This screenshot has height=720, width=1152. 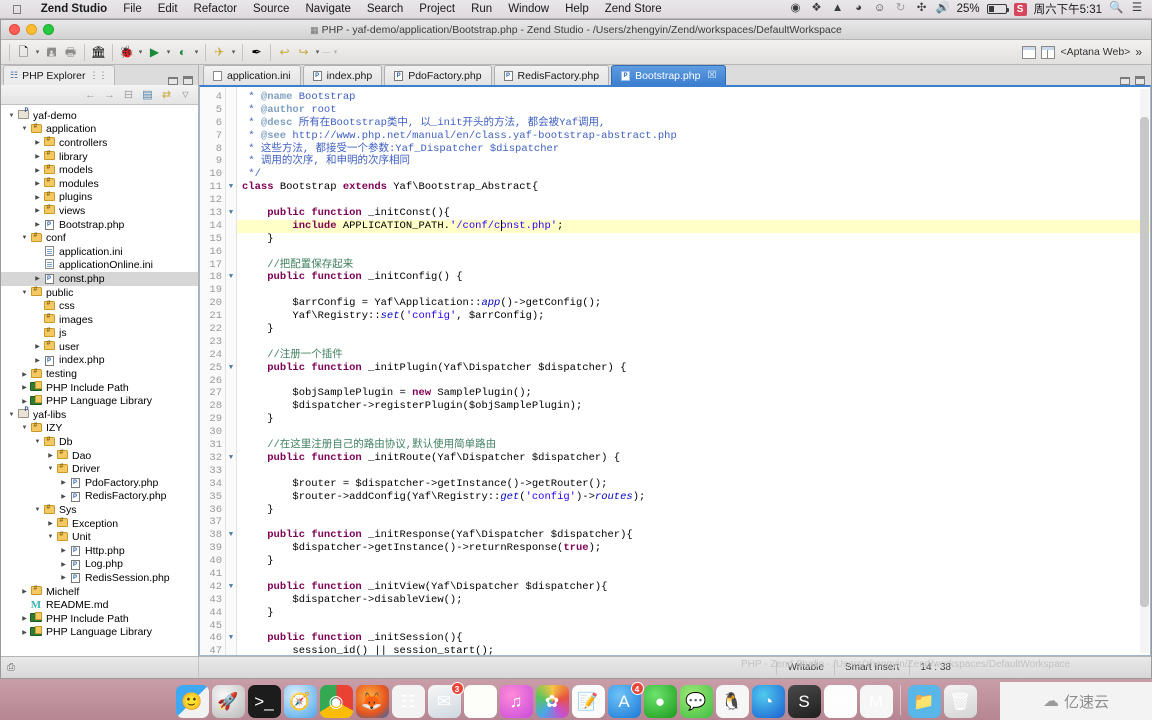 What do you see at coordinates (693, 277) in the screenshot?
I see `code-line: public function _initConfig() {` at bounding box center [693, 277].